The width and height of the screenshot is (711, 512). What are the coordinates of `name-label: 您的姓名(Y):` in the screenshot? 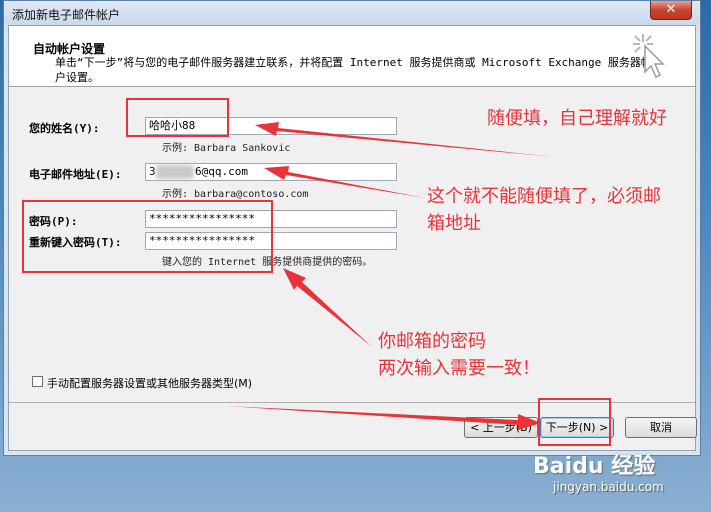 It's located at (64, 128).